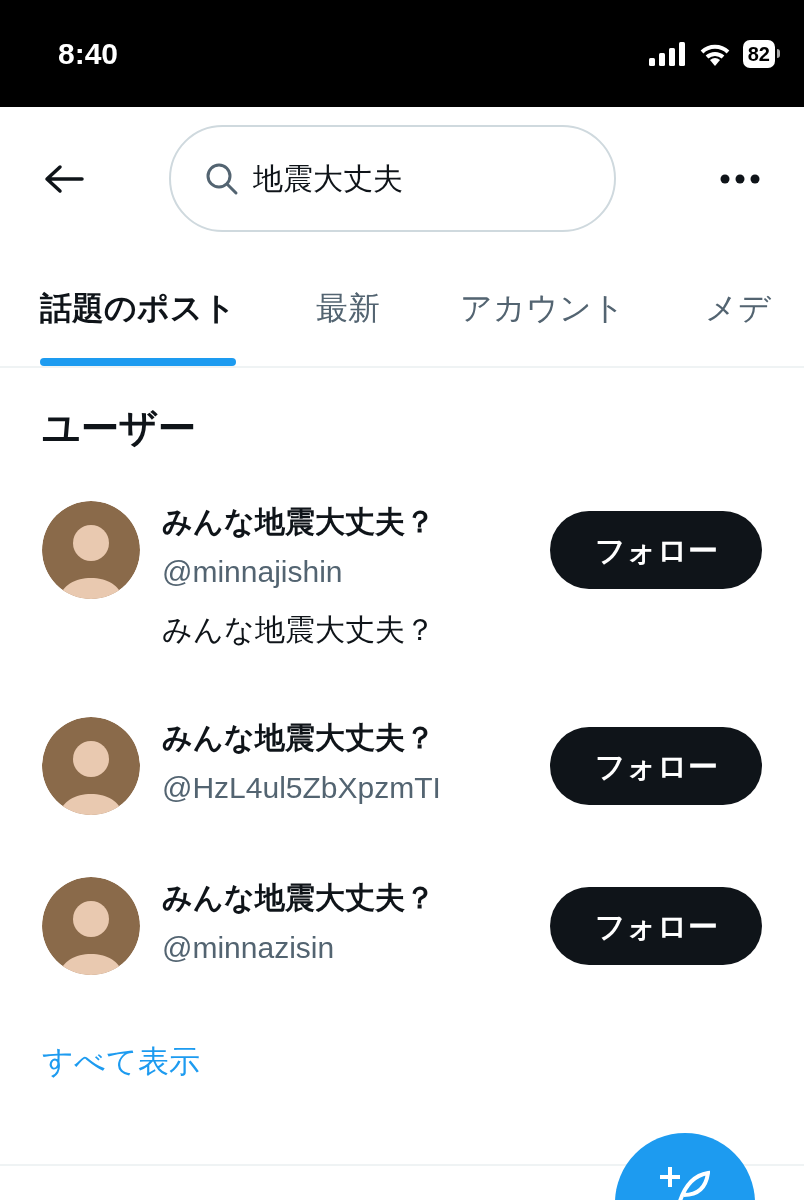 Image resolution: width=804 pixels, height=1200 pixels. I want to click on user-bio: みんな地震大丈夫？, so click(299, 630).